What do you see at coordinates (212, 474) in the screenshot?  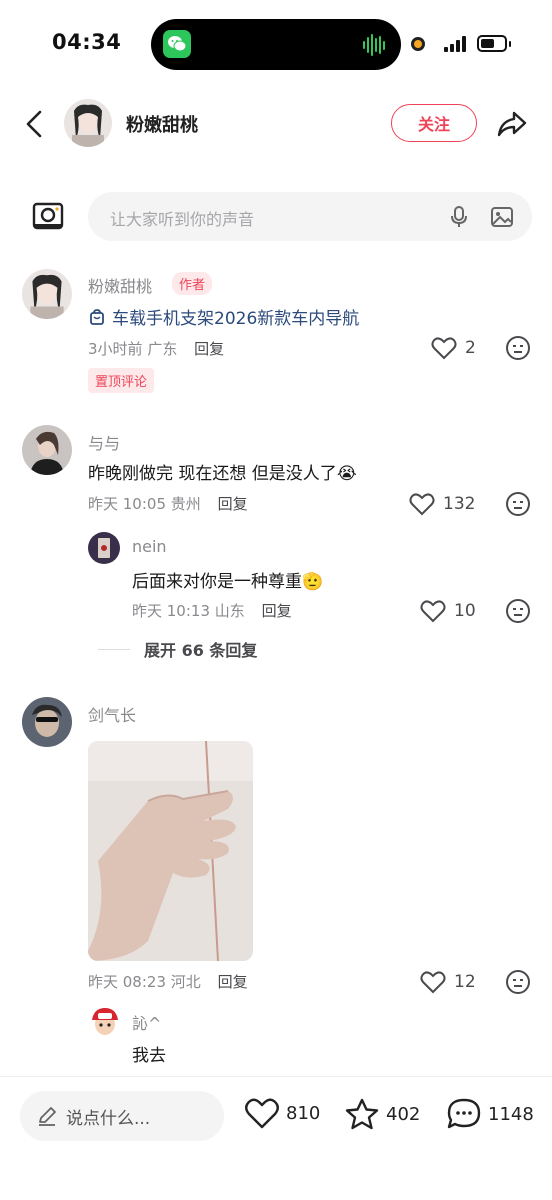 I see `comment-body: 昨晚刚做完 现在还想 但是没人了` at bounding box center [212, 474].